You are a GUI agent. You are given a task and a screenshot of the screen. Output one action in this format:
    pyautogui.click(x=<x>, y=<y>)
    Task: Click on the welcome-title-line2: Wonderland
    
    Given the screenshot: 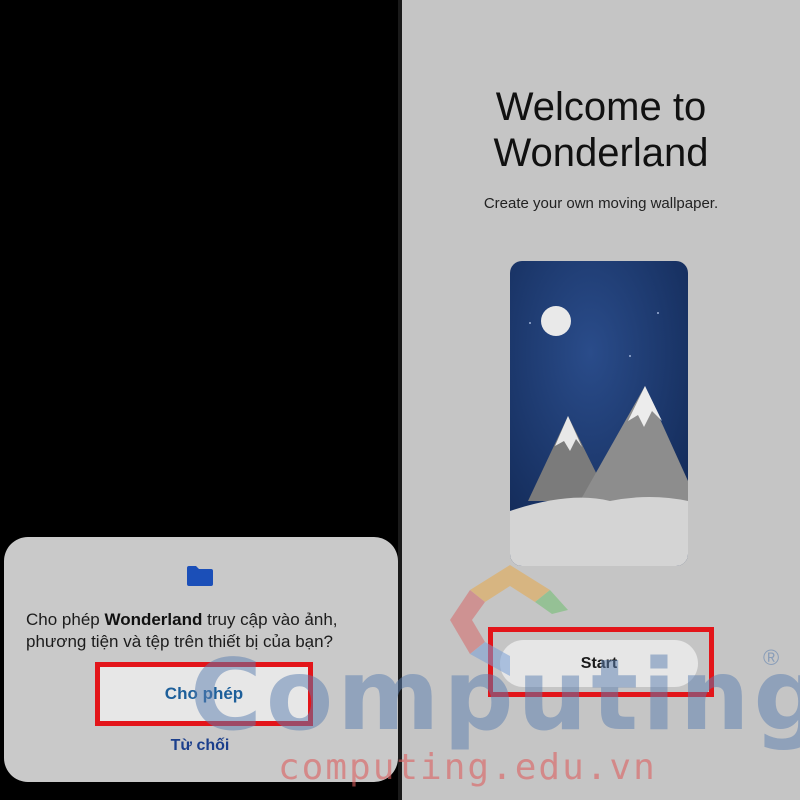 What is the action you would take?
    pyautogui.click(x=601, y=153)
    